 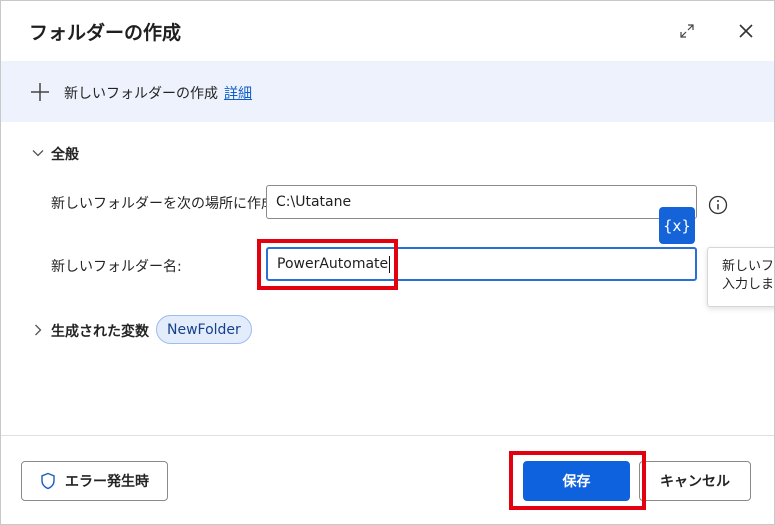 What do you see at coordinates (695, 481) in the screenshot?
I see `cancel-button: キャンセル` at bounding box center [695, 481].